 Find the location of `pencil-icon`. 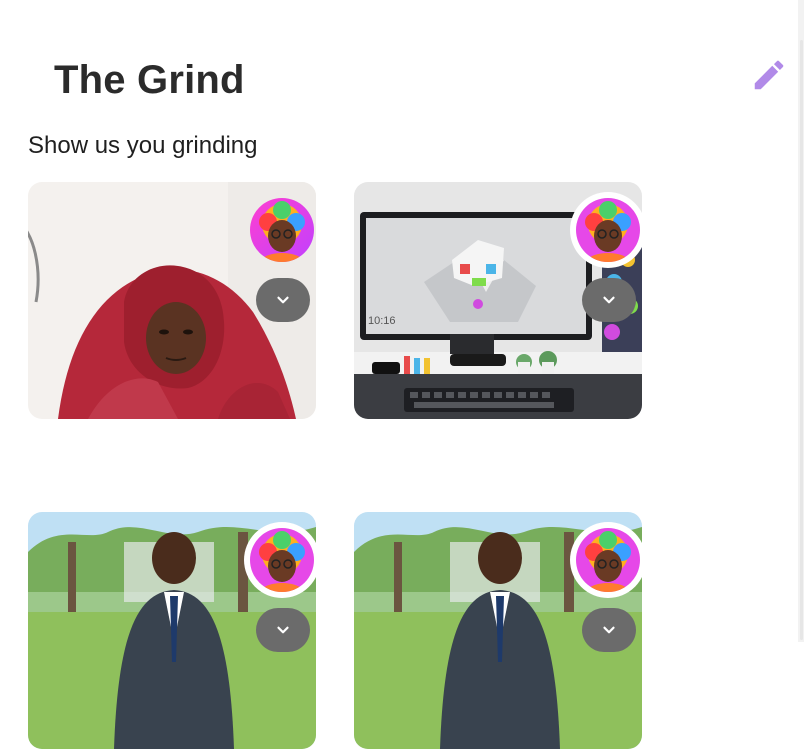

pencil-icon is located at coordinates (769, 75).